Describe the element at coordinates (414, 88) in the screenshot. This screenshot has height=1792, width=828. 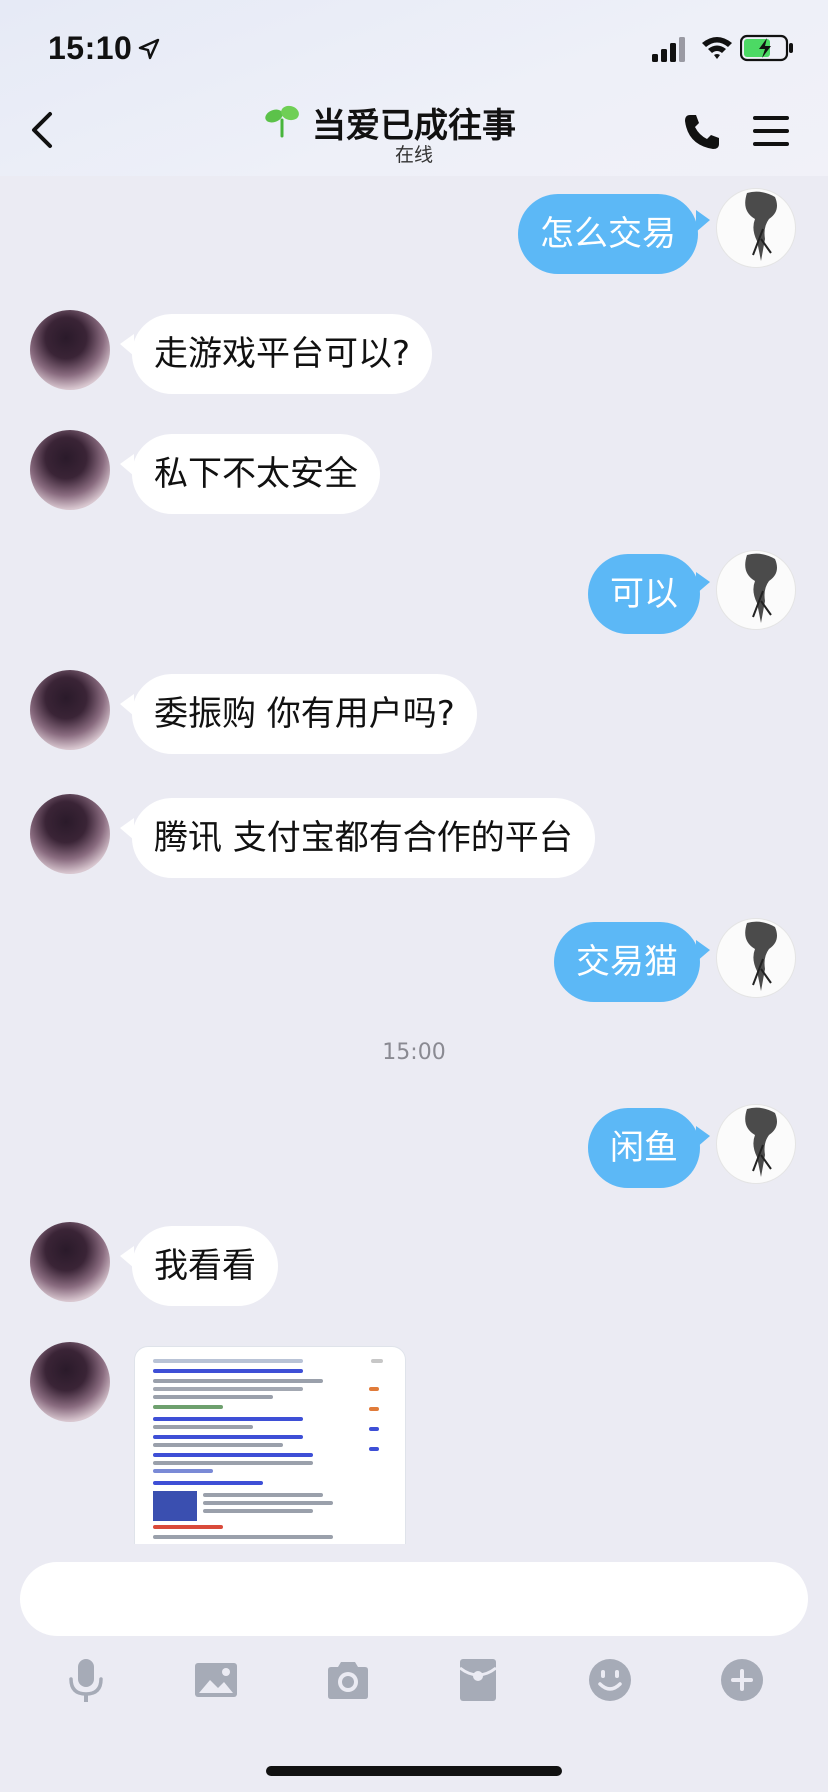
I see `top-bar: 15:10 当爱已成往事 在线` at that location.